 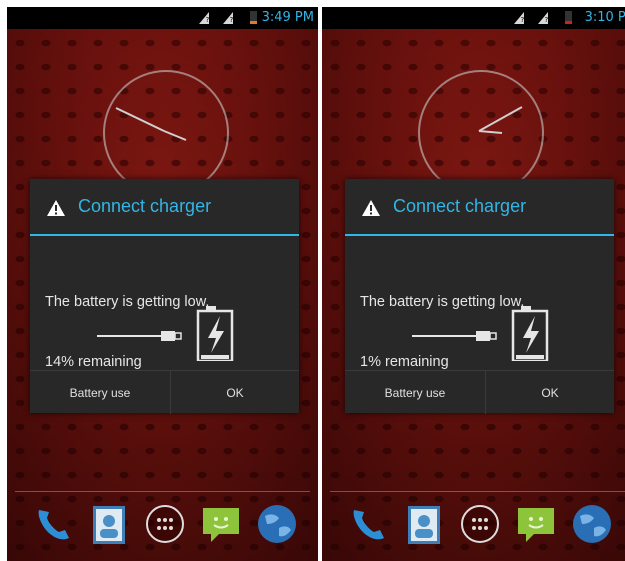 I want to click on status-bar: ? ? 3:49 PM, so click(x=162, y=18).